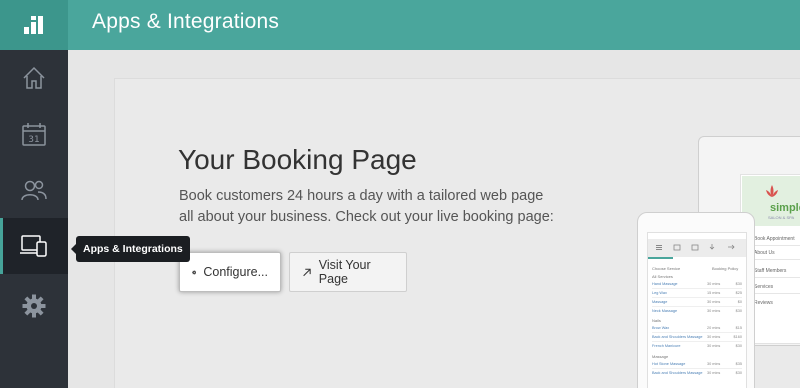 Image resolution: width=800 pixels, height=388 pixels. I want to click on monitor-logo-text: simple, so click(785, 208).